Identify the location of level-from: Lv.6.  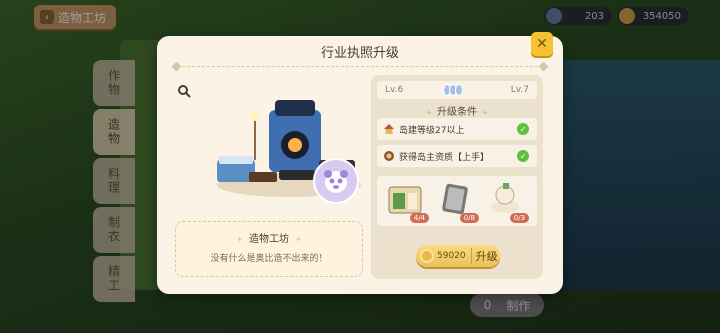
(394, 90).